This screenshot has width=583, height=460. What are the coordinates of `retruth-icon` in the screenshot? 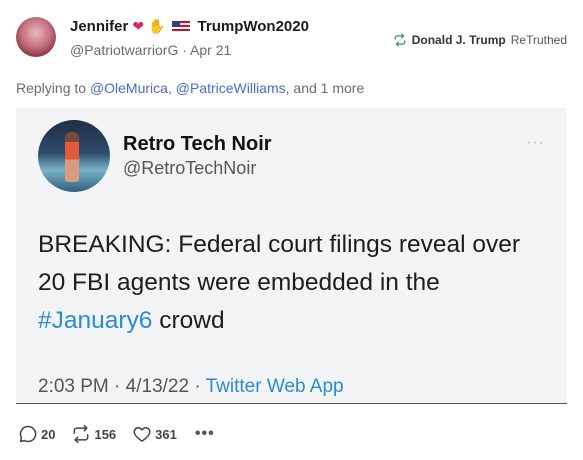 It's located at (400, 40).